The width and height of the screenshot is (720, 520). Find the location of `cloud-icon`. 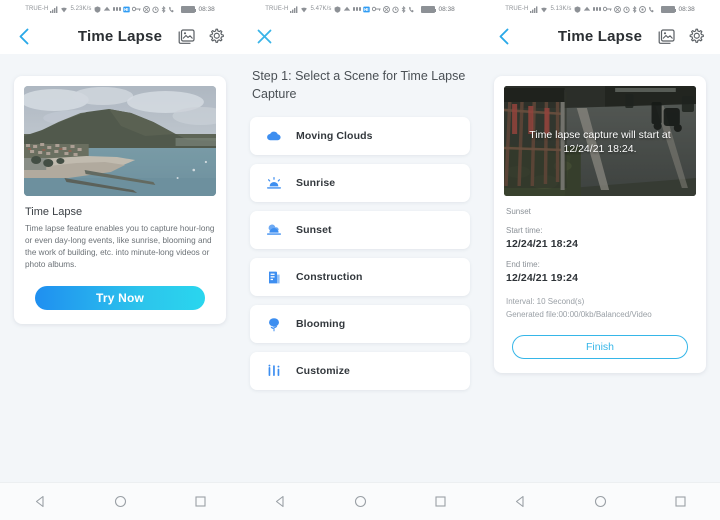

cloud-icon is located at coordinates (274, 136).